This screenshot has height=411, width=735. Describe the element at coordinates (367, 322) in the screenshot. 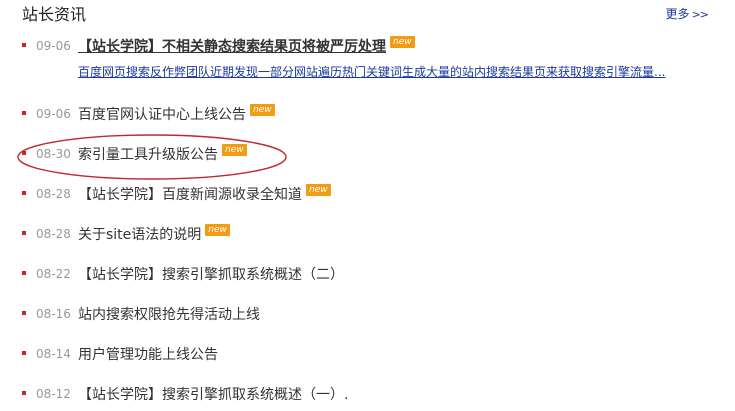

I see `list-item: 08-16 站内搜索权限抢先得活动上线` at that location.